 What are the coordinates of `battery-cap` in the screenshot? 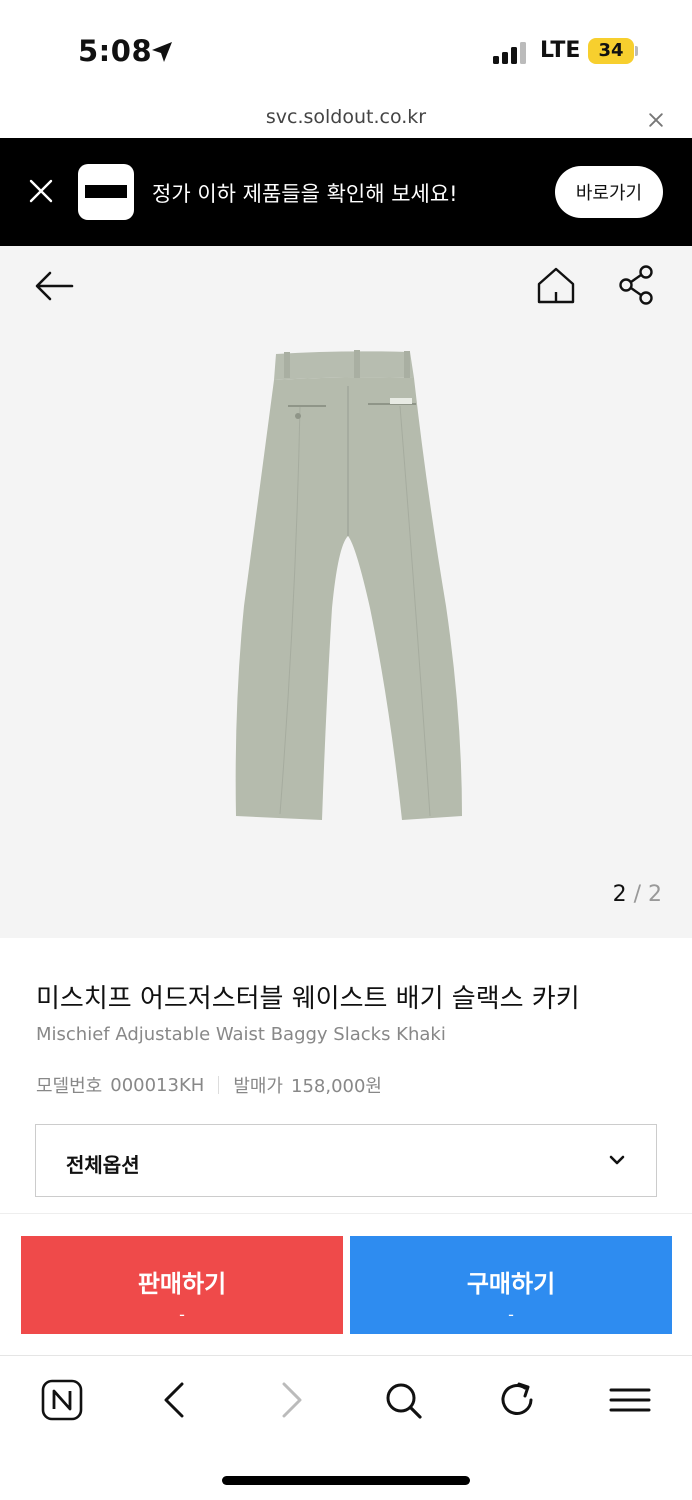 It's located at (636, 51).